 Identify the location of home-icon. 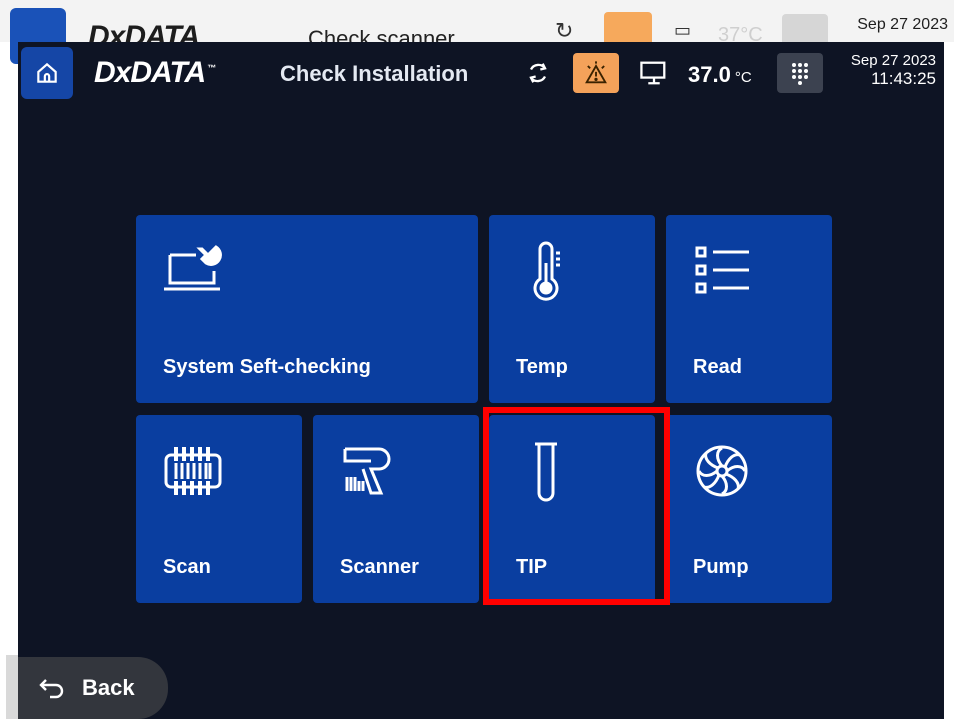
(47, 72).